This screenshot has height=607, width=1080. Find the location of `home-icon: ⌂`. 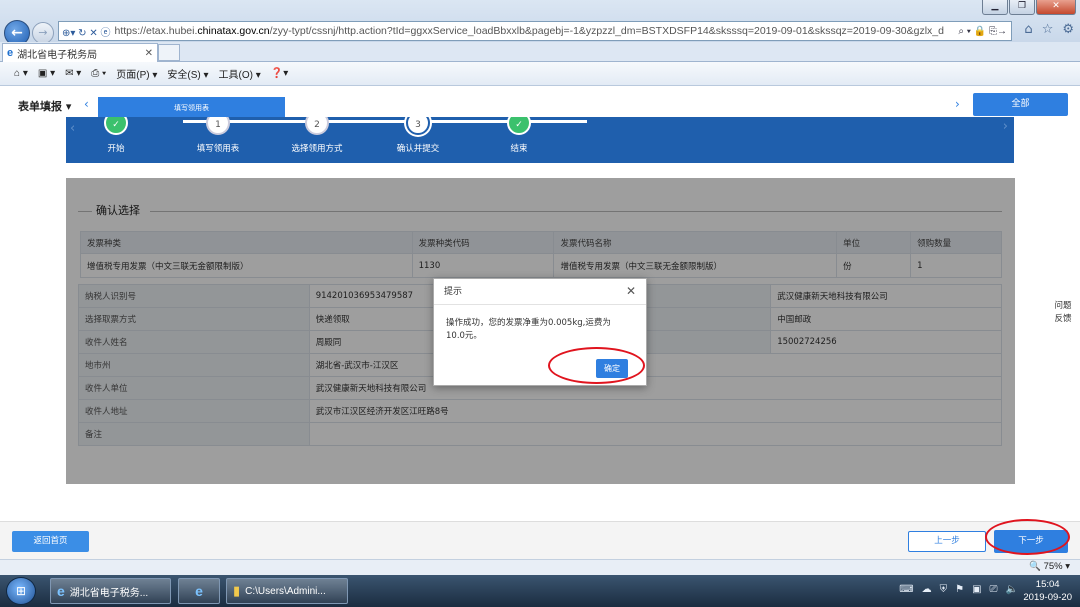

home-icon: ⌂ is located at coordinates (1028, 29).